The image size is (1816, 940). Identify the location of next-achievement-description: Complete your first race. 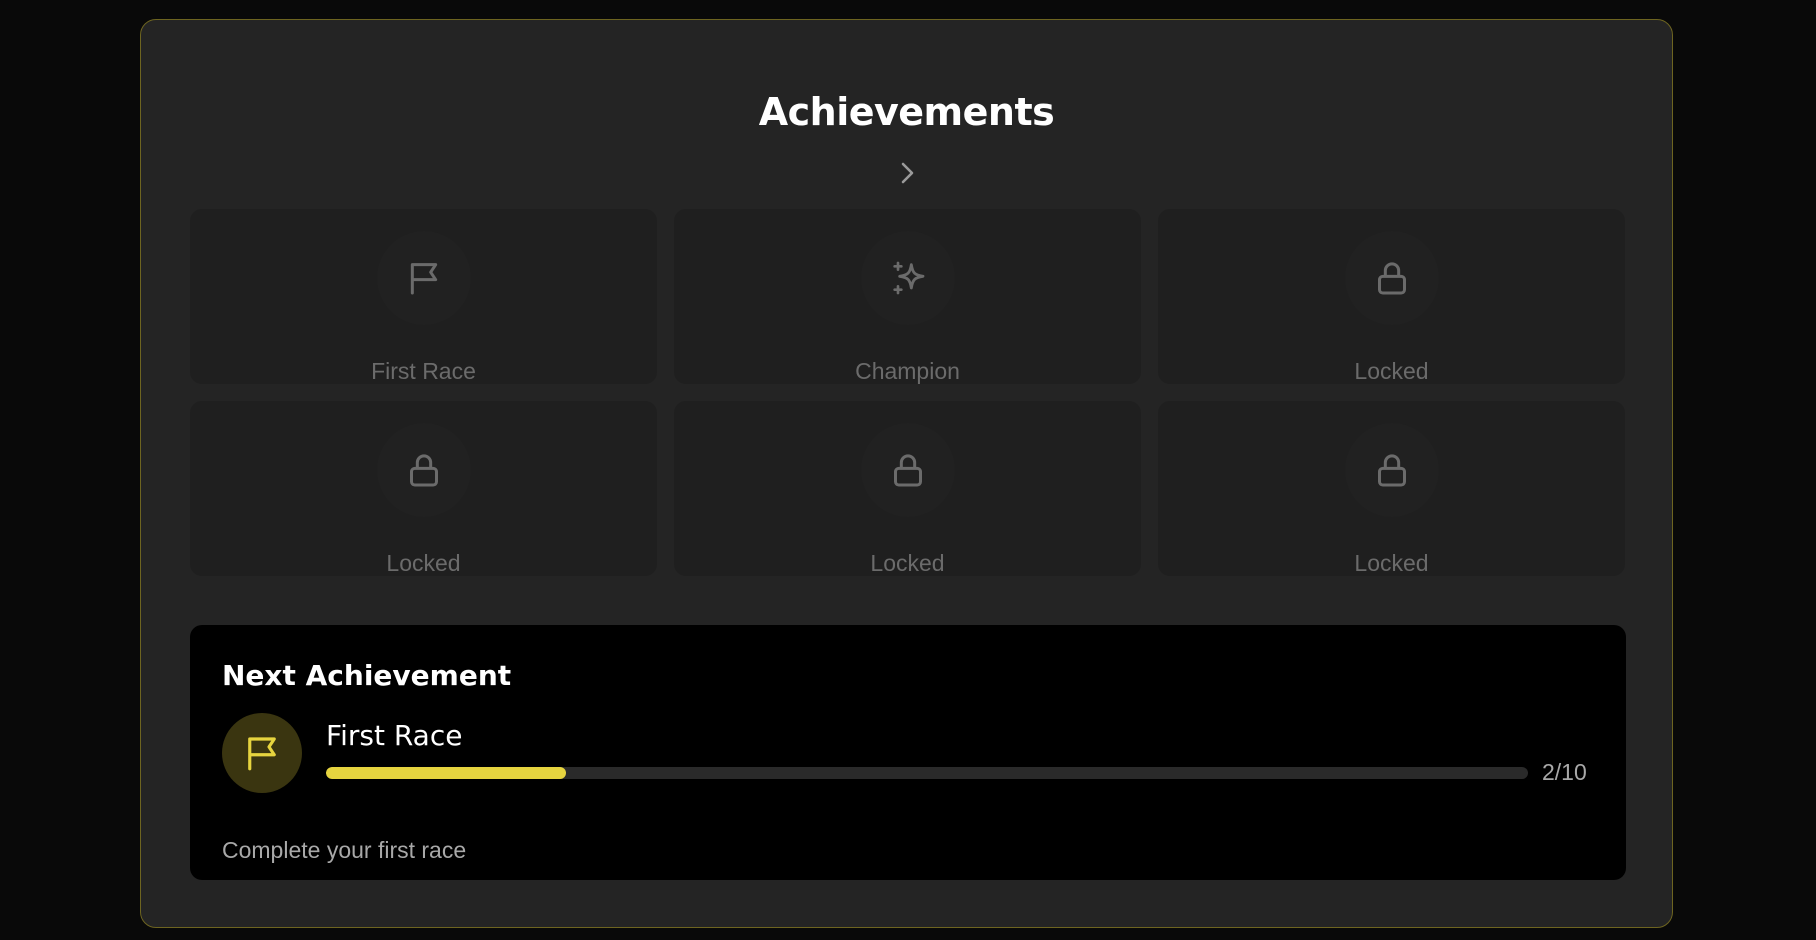
(344, 850).